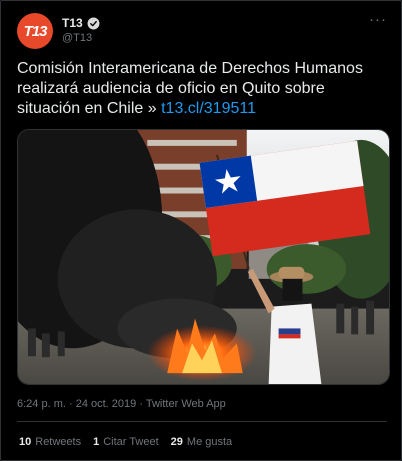  What do you see at coordinates (131, 442) in the screenshot?
I see `quotes-label: Citar Tweet` at bounding box center [131, 442].